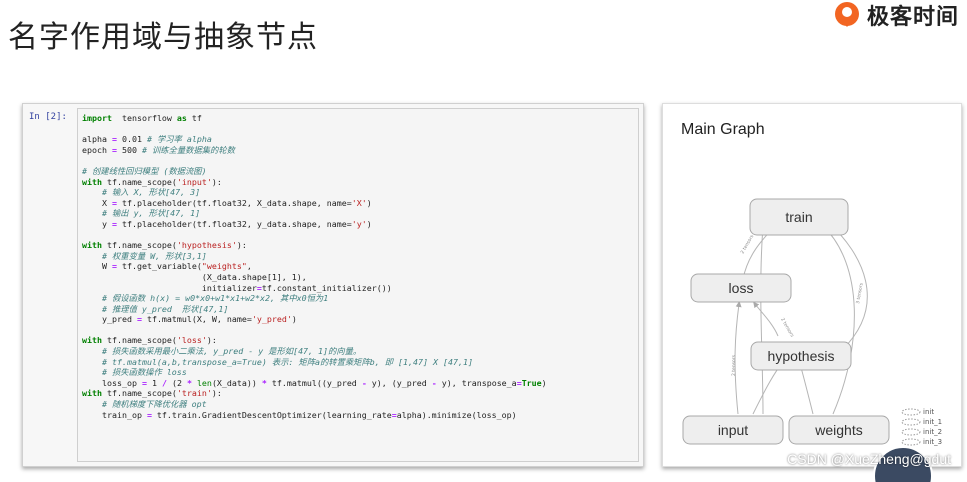 The width and height of the screenshot is (967, 482). I want to click on node-weights: weights, so click(839, 430).